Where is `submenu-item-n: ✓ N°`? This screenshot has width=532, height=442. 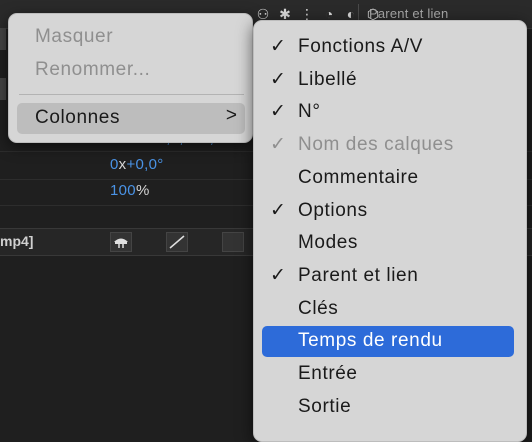
submenu-item-n: ✓ N° is located at coordinates (388, 112).